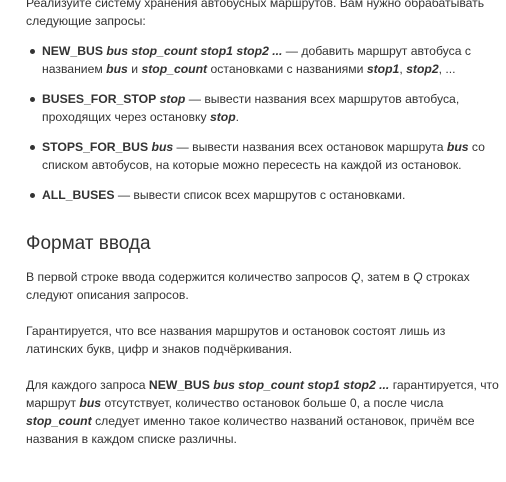 This screenshot has height=482, width=506. I want to click on request-keyword: BUSES_FOR_STOP, so click(99, 99).